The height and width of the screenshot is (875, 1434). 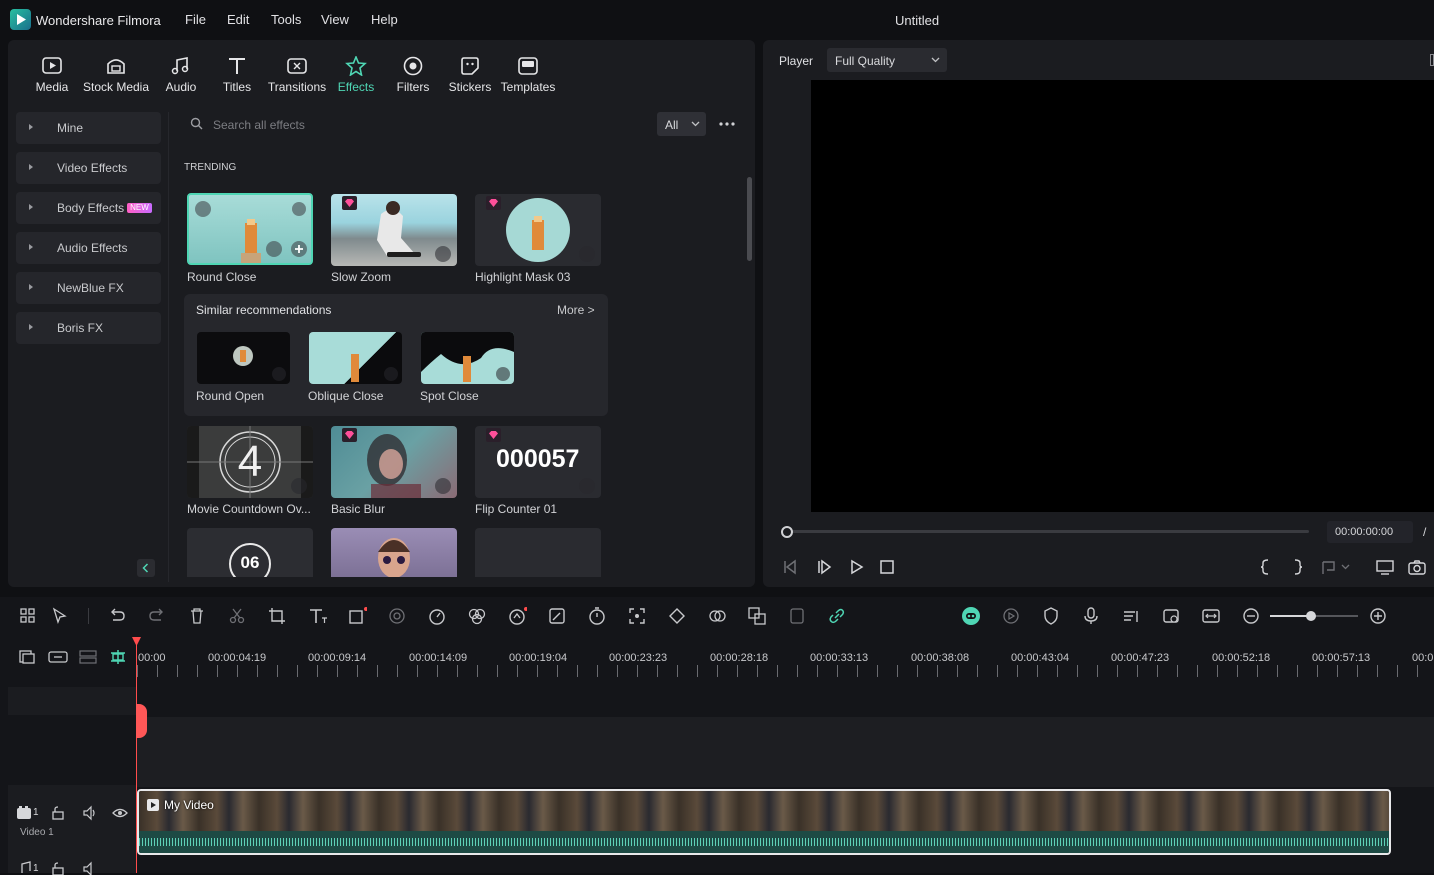 What do you see at coordinates (197, 616) in the screenshot?
I see `delete-icon` at bounding box center [197, 616].